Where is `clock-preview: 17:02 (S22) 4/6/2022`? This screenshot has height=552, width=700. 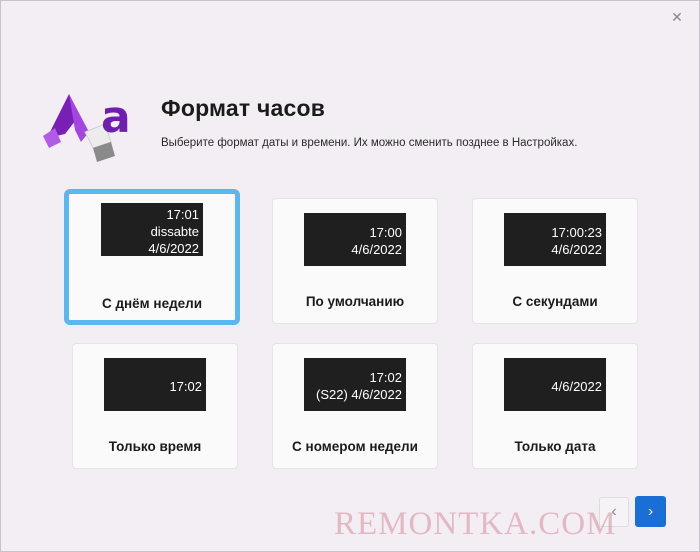 clock-preview: 17:02 (S22) 4/6/2022 is located at coordinates (355, 384).